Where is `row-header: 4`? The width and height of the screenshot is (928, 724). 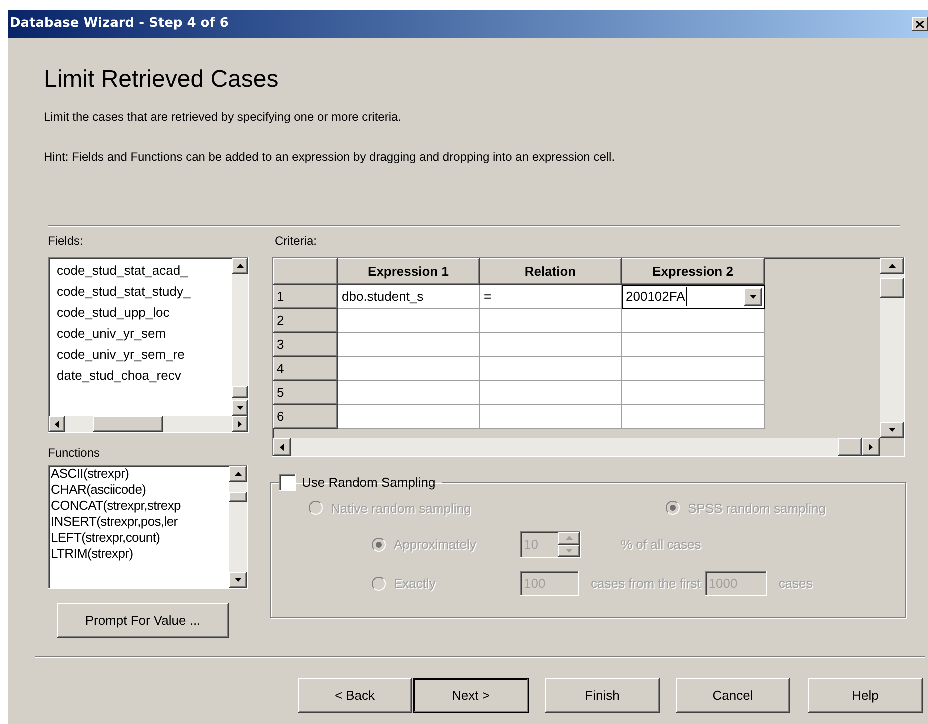
row-header: 4 is located at coordinates (306, 368).